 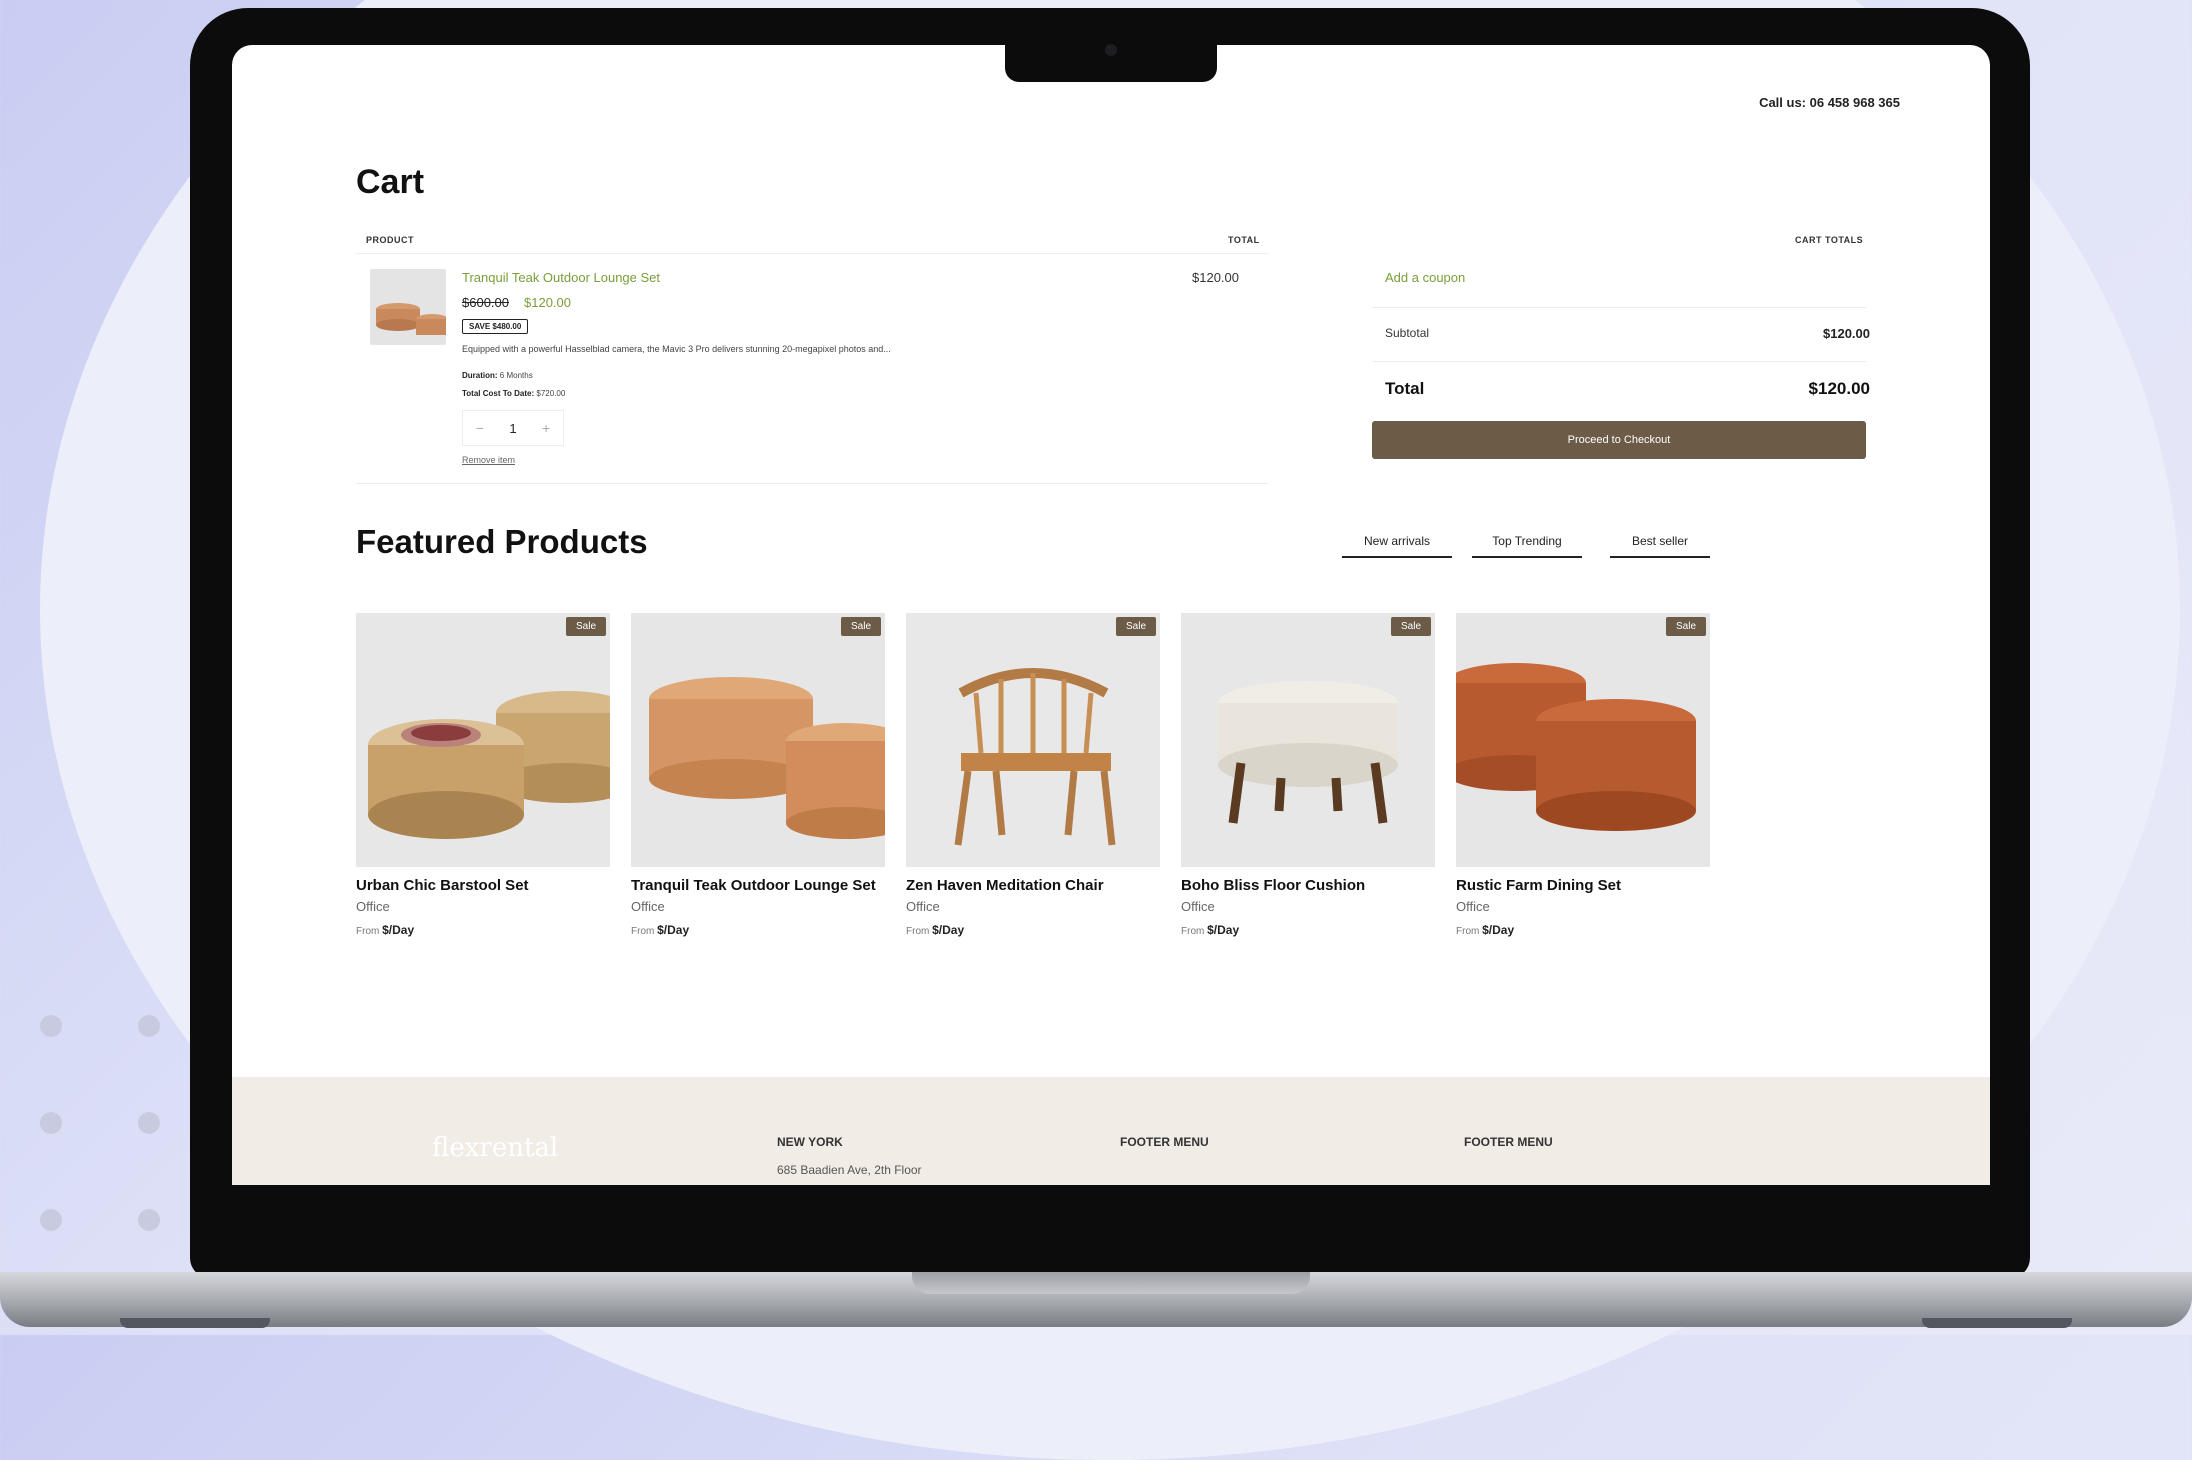 What do you see at coordinates (1829, 102) in the screenshot?
I see `call-us-text: Call us: 06 458 968 365` at bounding box center [1829, 102].